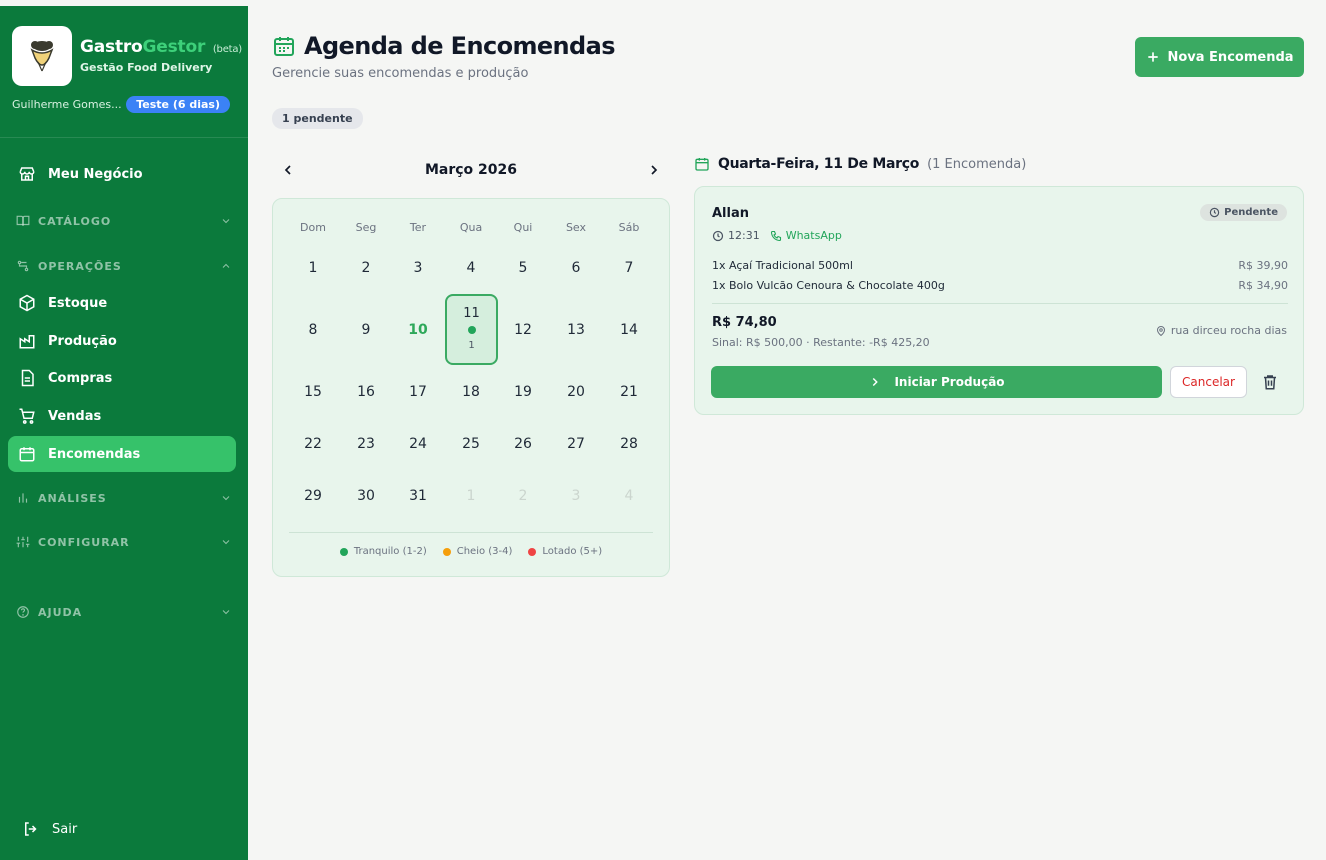 The width and height of the screenshot is (1326, 860). Describe the element at coordinates (949, 382) in the screenshot. I see `start-production-label: Iniciar Produção` at that location.